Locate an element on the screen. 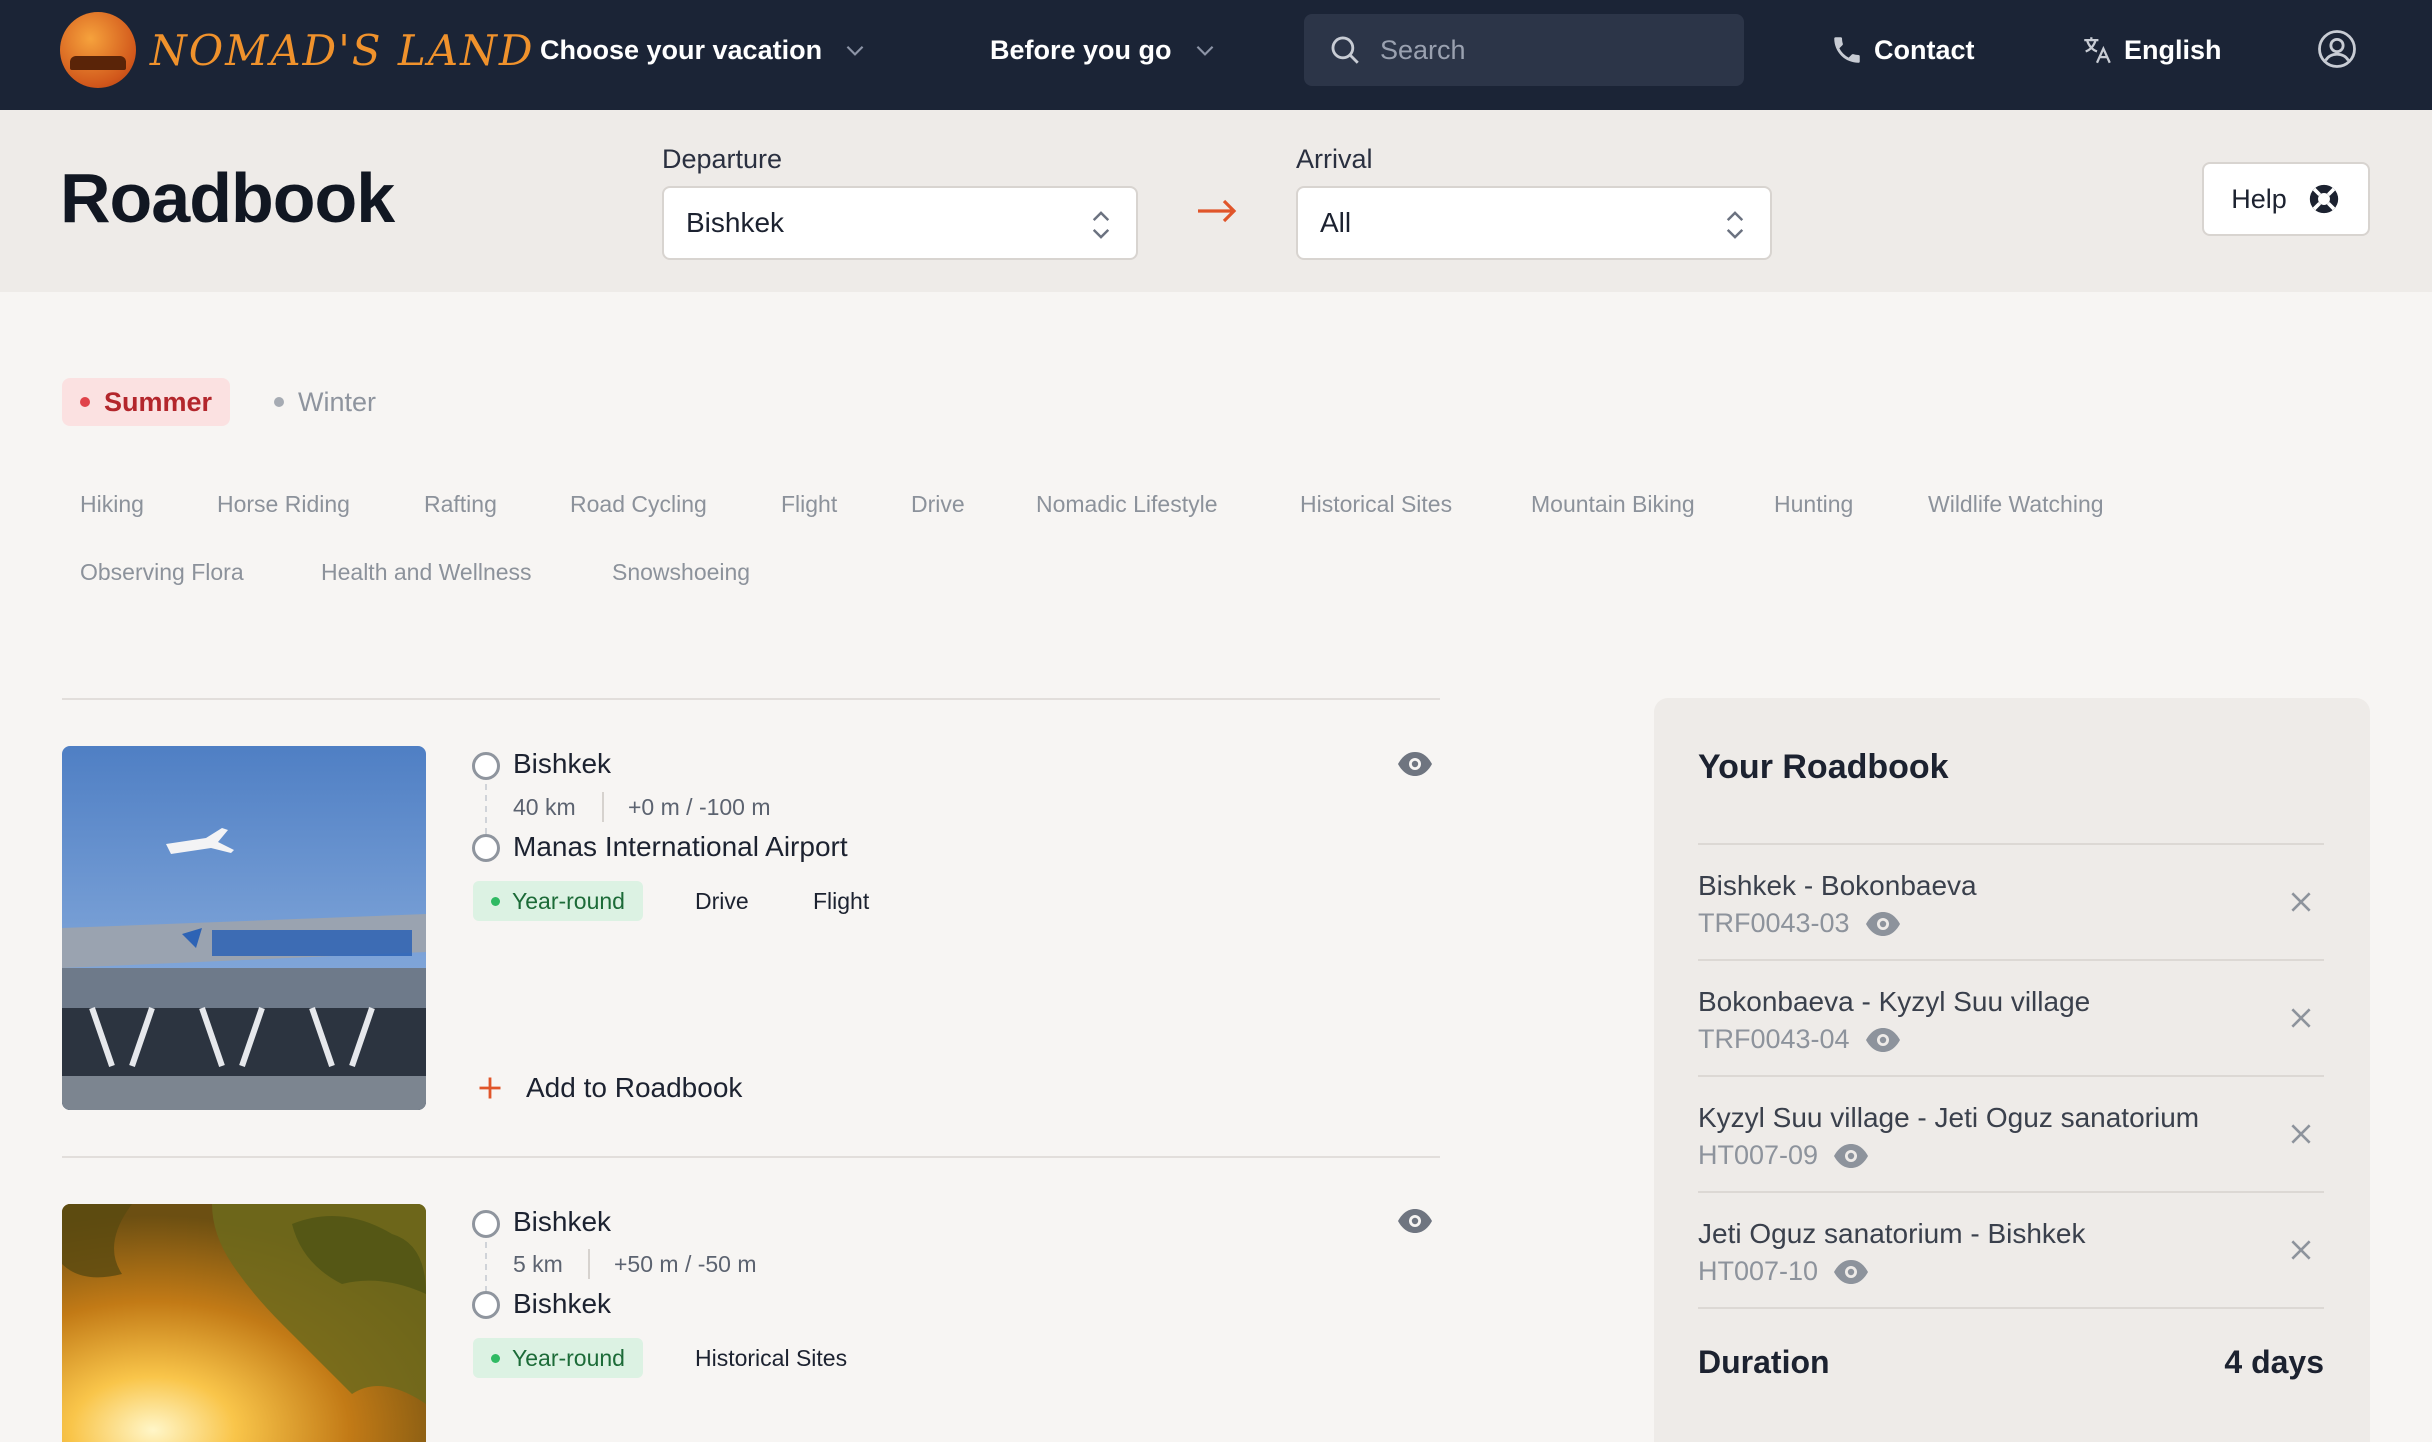  roadbook-item-code-text: HT007-10 is located at coordinates (1758, 1271).